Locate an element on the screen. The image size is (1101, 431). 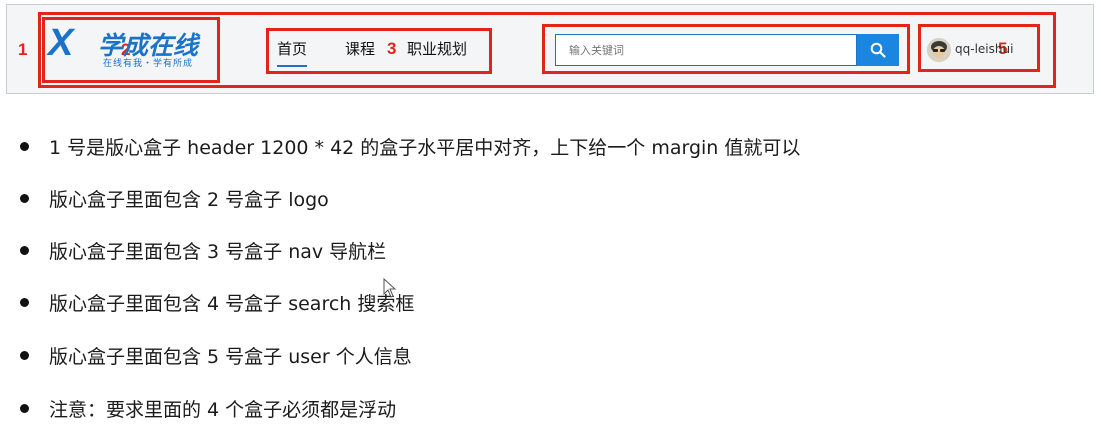
nav-item-career: 职业规划 is located at coordinates (437, 52).